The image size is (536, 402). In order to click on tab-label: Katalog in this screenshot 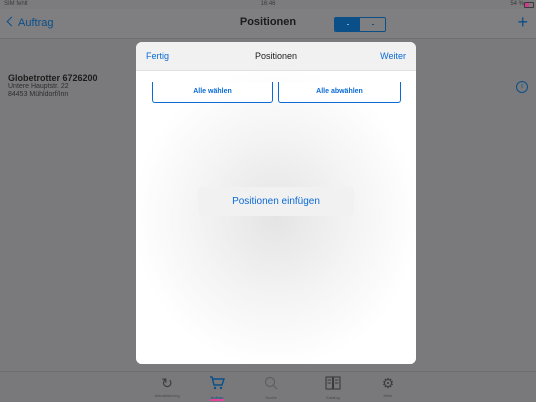, I will do `click(333, 397)`.